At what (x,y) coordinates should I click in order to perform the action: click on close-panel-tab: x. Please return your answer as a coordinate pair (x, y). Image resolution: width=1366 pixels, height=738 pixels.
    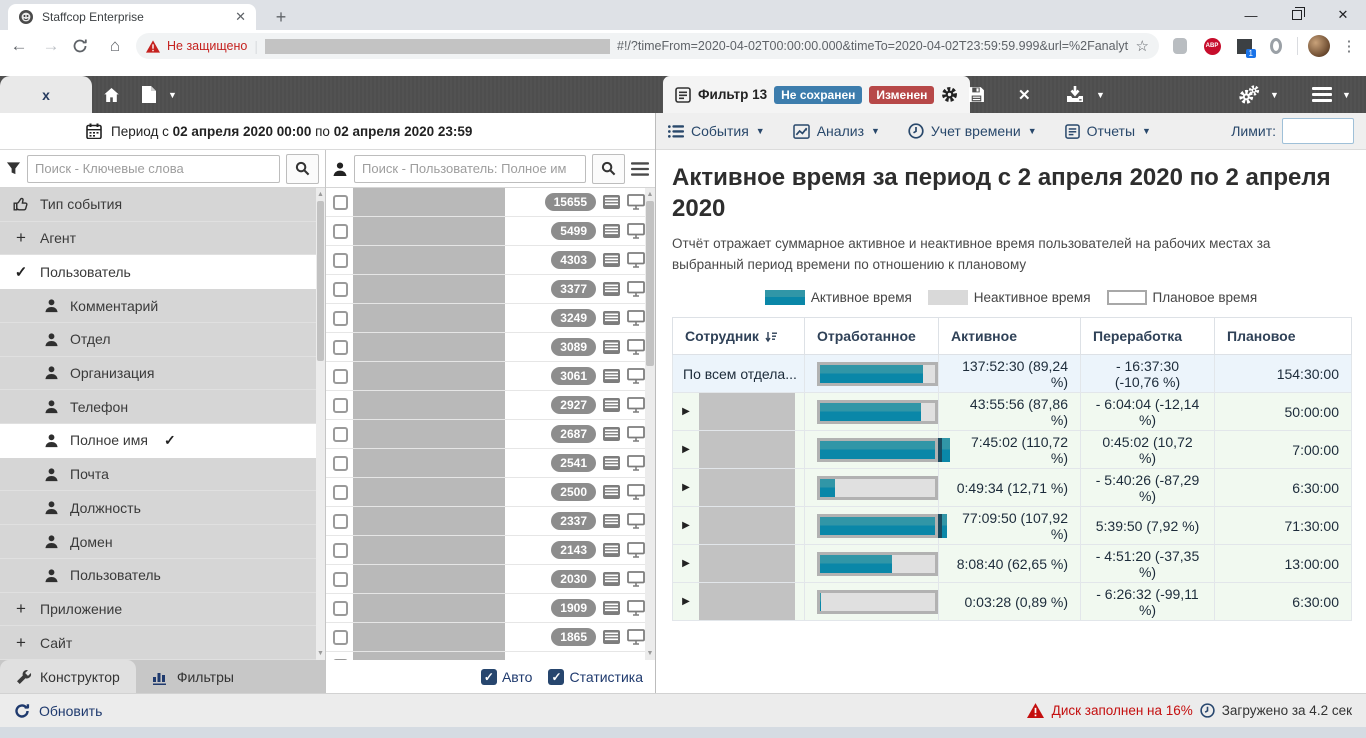
    Looking at the image, I should click on (46, 94).